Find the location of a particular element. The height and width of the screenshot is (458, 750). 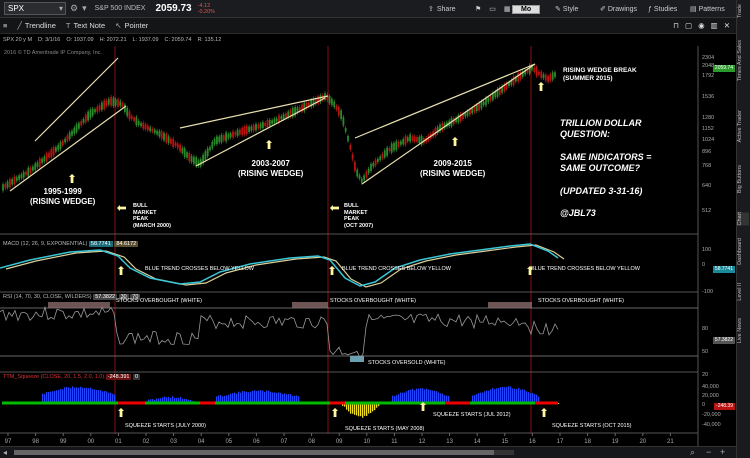

flag-icon: ⚑ is located at coordinates (478, 9).